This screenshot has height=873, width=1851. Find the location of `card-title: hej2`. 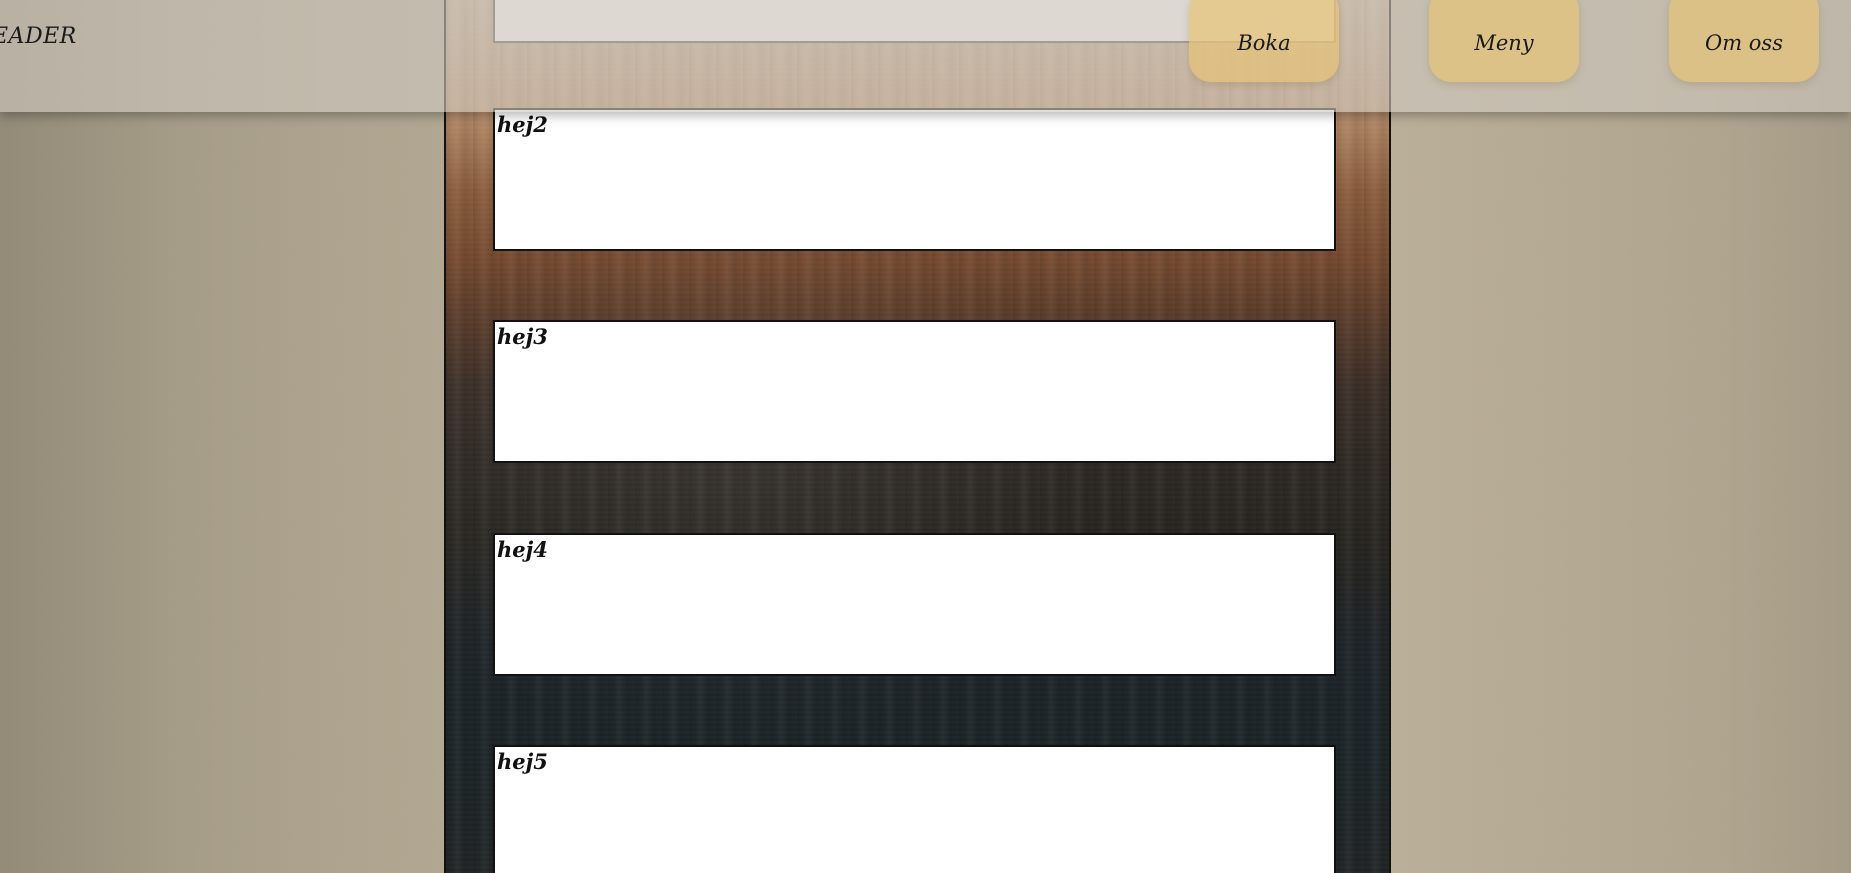

card-title: hej2 is located at coordinates (522, 124).